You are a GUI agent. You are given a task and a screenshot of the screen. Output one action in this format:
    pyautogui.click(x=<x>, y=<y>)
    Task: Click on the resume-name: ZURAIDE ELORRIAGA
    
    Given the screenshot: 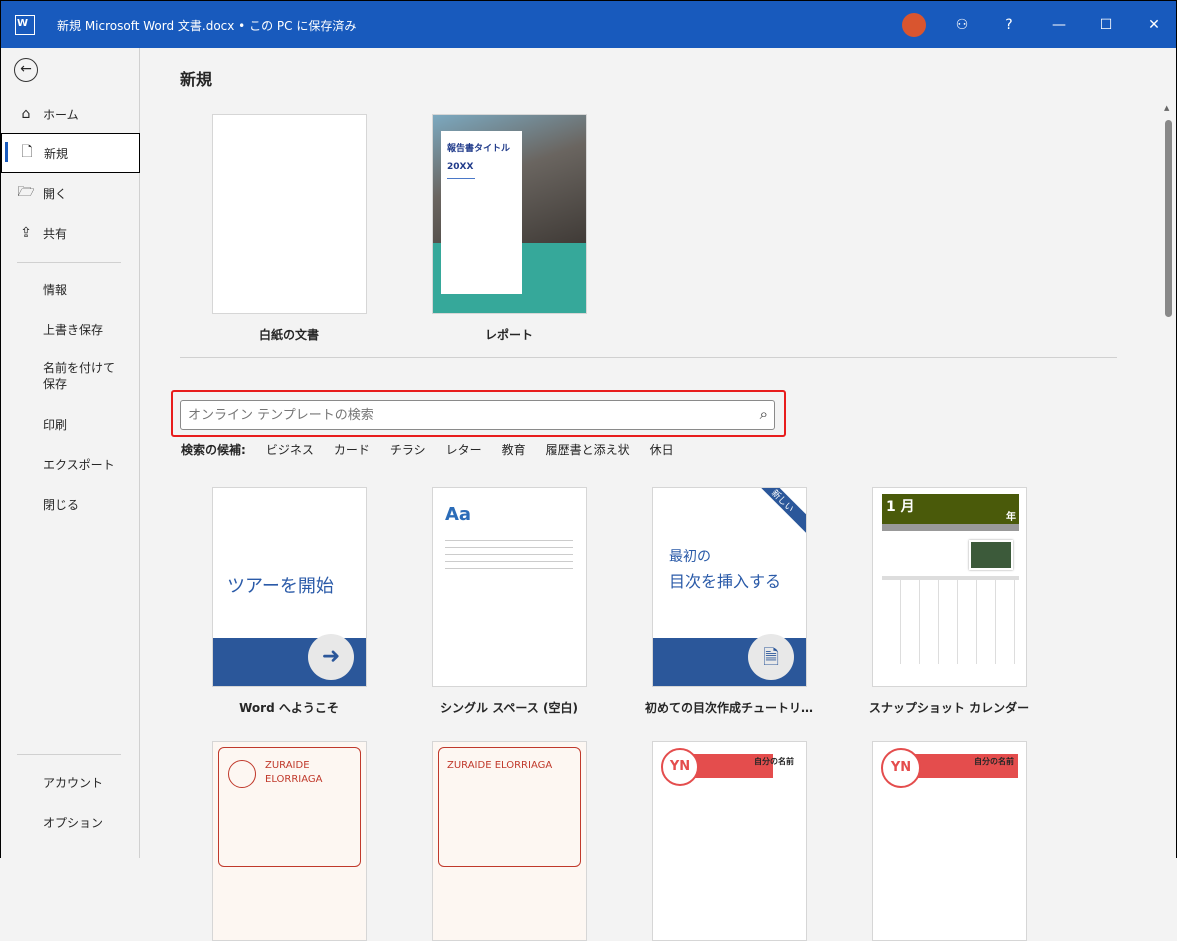 What is the action you would take?
    pyautogui.click(x=500, y=765)
    